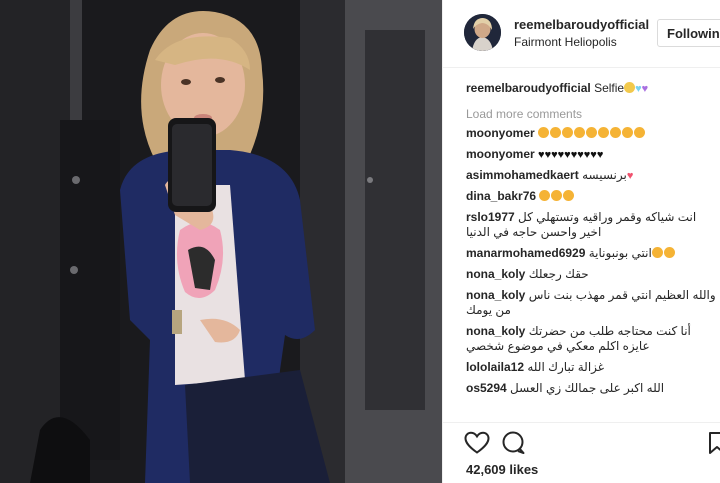 The height and width of the screenshot is (483, 720). What do you see at coordinates (630, 176) in the screenshot?
I see `pink-heart-icon: ♥` at bounding box center [630, 176].